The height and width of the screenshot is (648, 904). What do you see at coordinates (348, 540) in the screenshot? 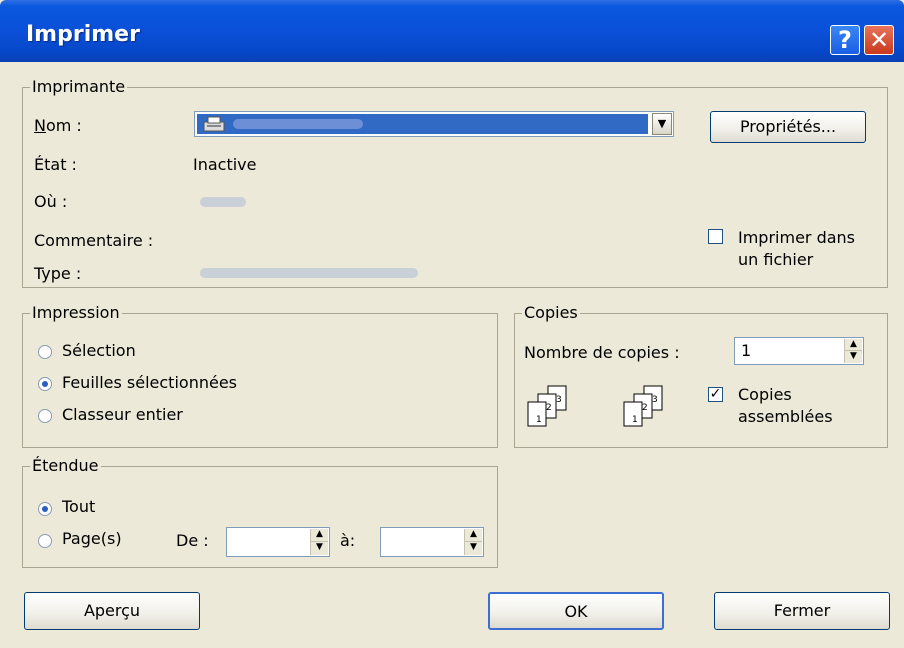
I see `range-to-label: à:` at bounding box center [348, 540].